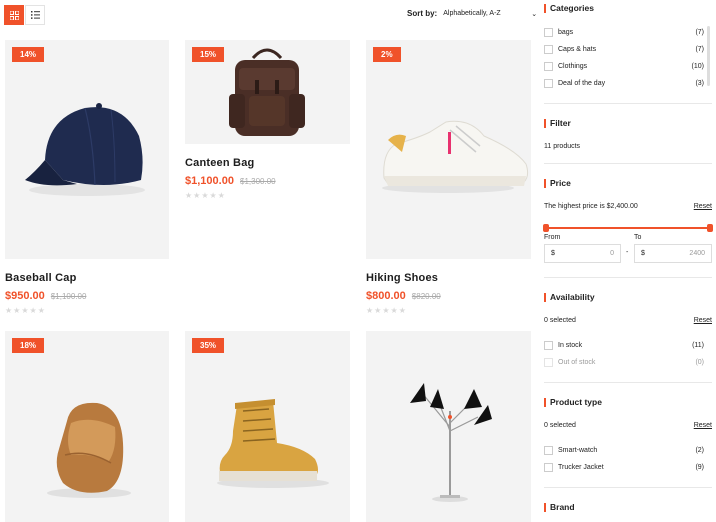  I want to click on product-name: Canteen Bag, so click(267, 163).